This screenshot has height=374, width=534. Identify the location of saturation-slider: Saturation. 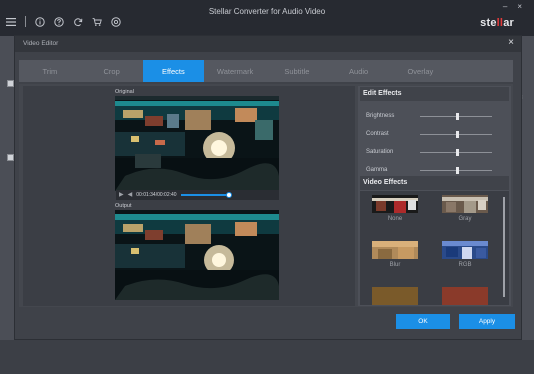
(436, 153).